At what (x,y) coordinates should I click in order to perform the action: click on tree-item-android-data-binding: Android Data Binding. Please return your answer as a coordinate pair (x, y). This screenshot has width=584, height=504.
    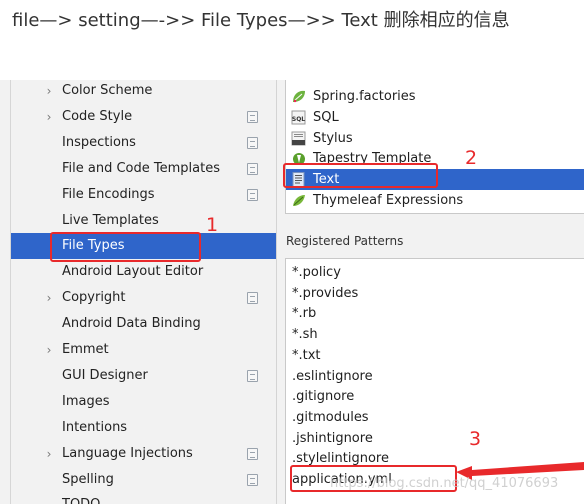
    Looking at the image, I should click on (143, 324).